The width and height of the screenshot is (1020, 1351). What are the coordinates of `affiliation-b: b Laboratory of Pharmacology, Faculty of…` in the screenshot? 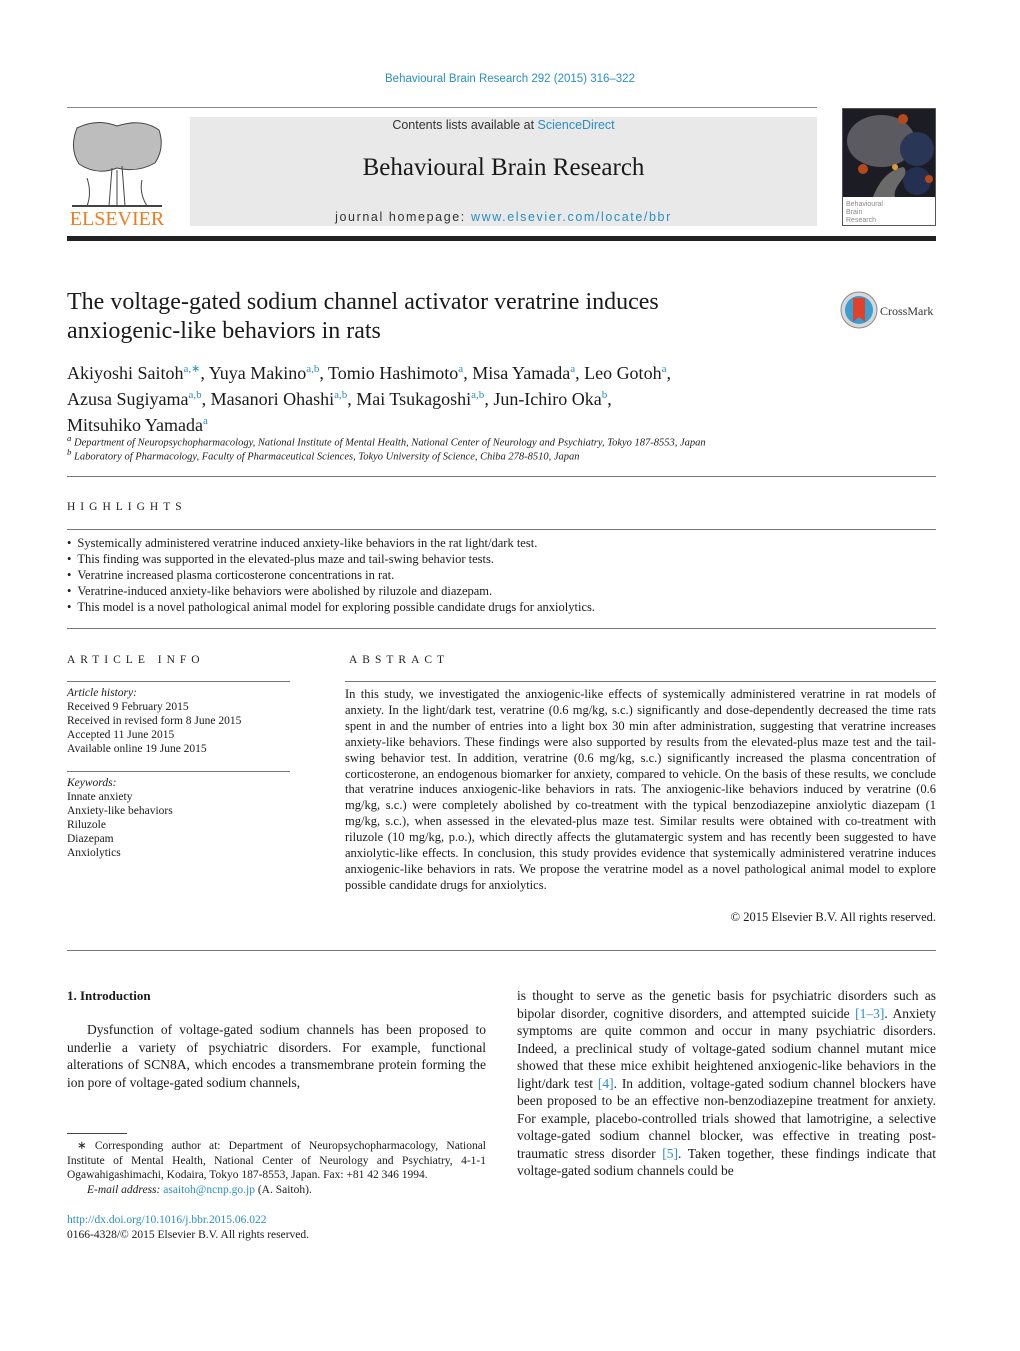 It's located at (323, 455).